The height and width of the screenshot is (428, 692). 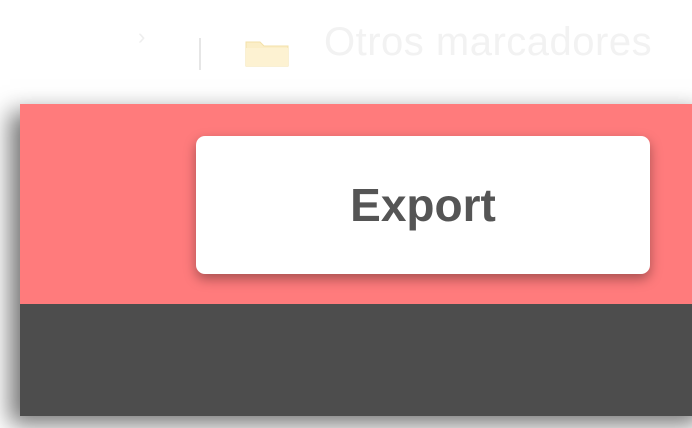 I want to click on folder-icon, so click(x=267, y=53).